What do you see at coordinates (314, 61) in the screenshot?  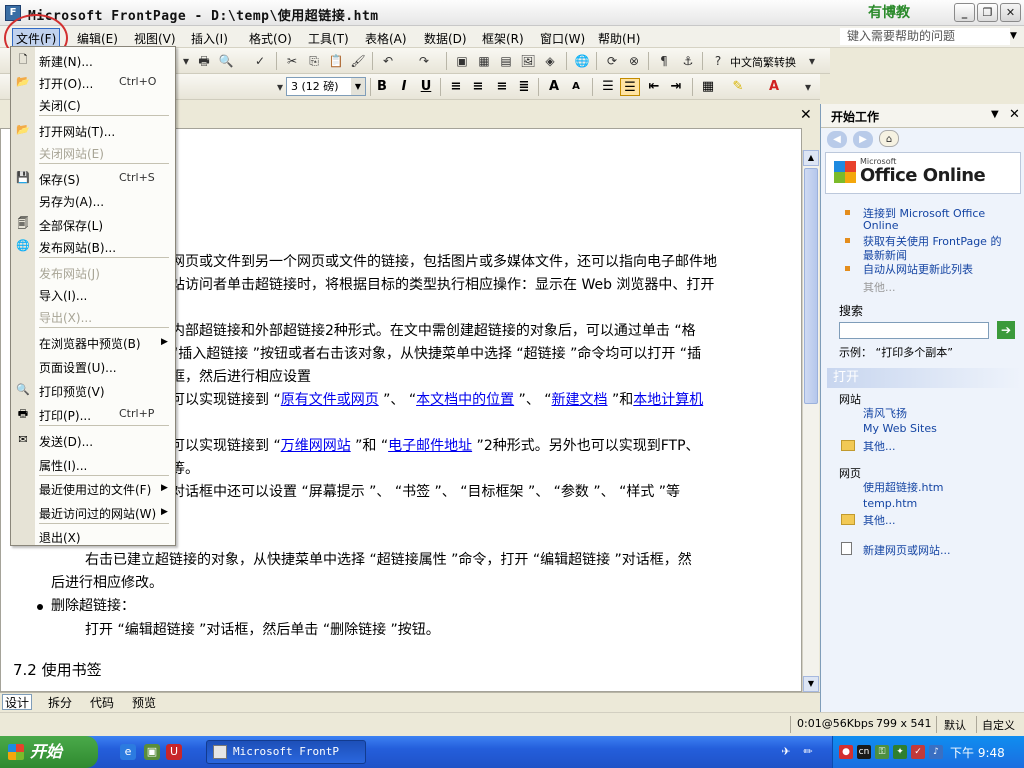 I see `copy-icon: ⎘` at bounding box center [314, 61].